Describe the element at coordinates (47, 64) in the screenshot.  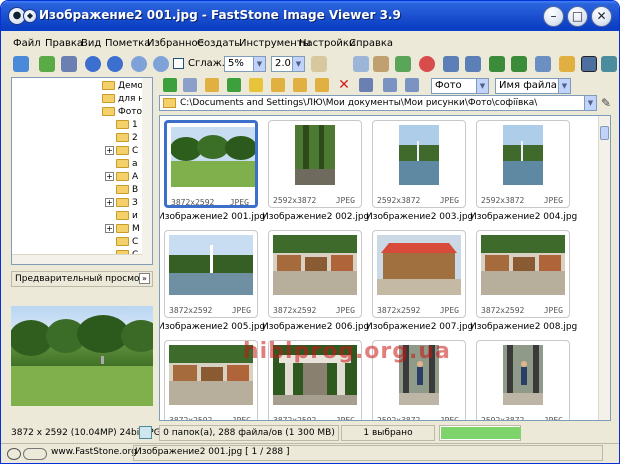
I see `open-icon` at that location.